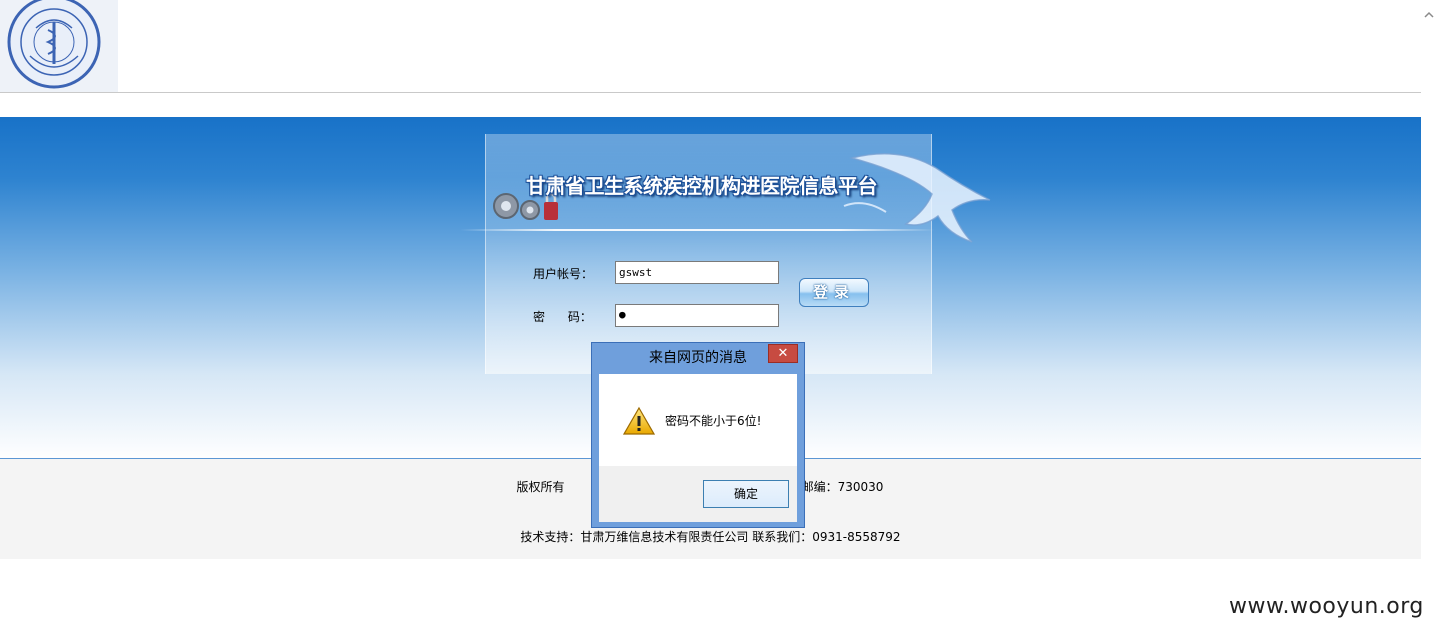 Image resolution: width=1436 pixels, height=637 pixels. I want to click on scroll-up-chevron-icon, so click(1429, 15).